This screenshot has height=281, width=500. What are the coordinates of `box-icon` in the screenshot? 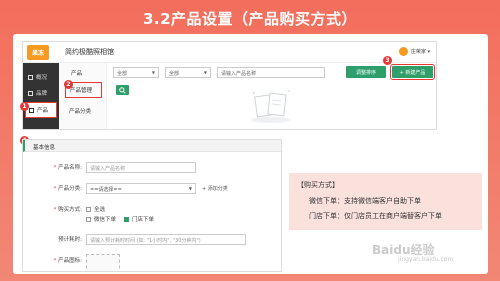 It's located at (31, 110).